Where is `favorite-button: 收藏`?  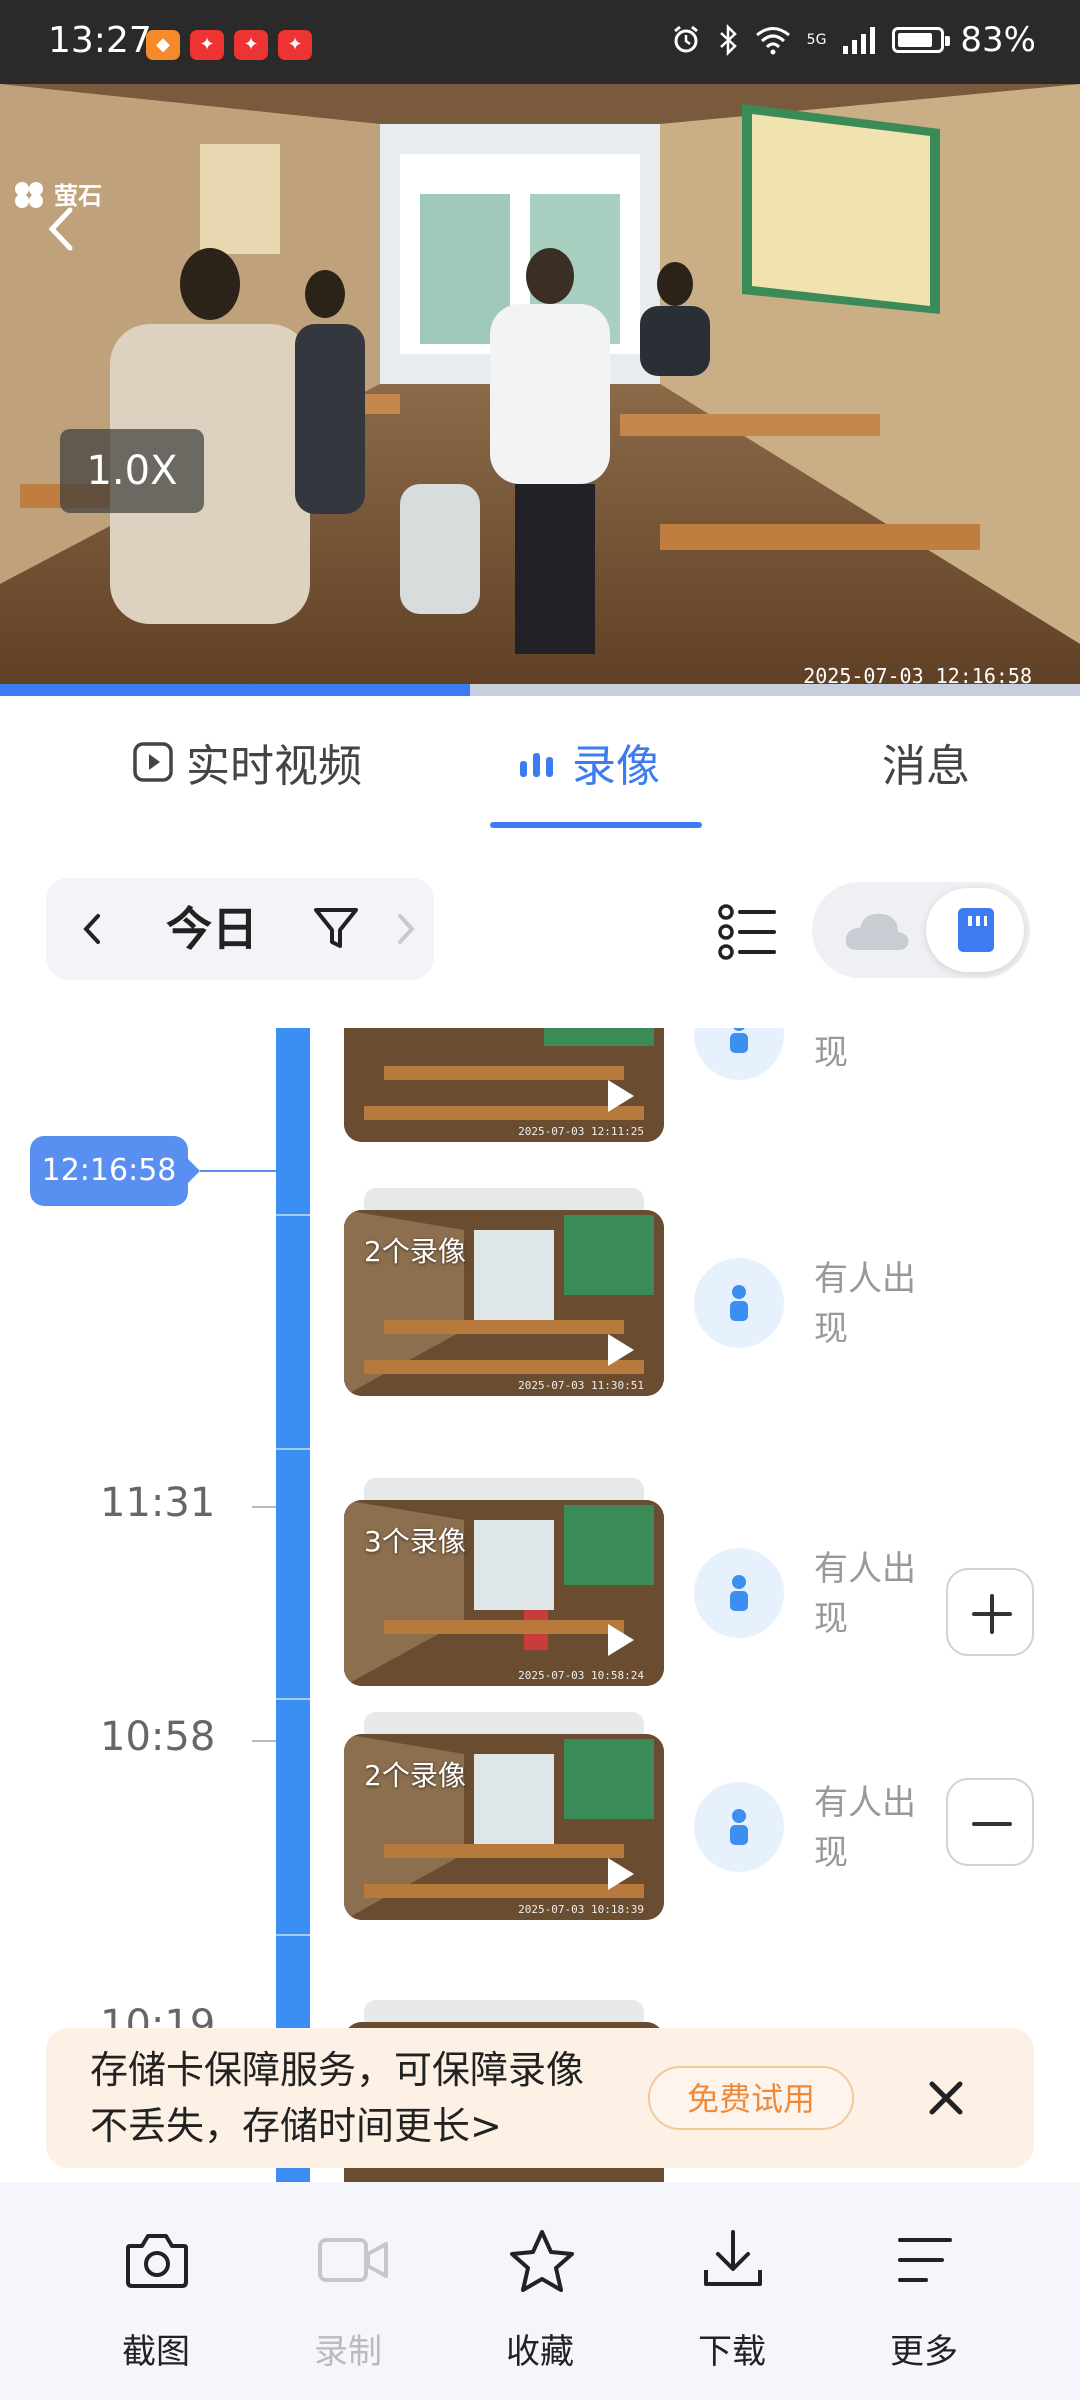
favorite-button: 收藏 is located at coordinates (540, 2291).